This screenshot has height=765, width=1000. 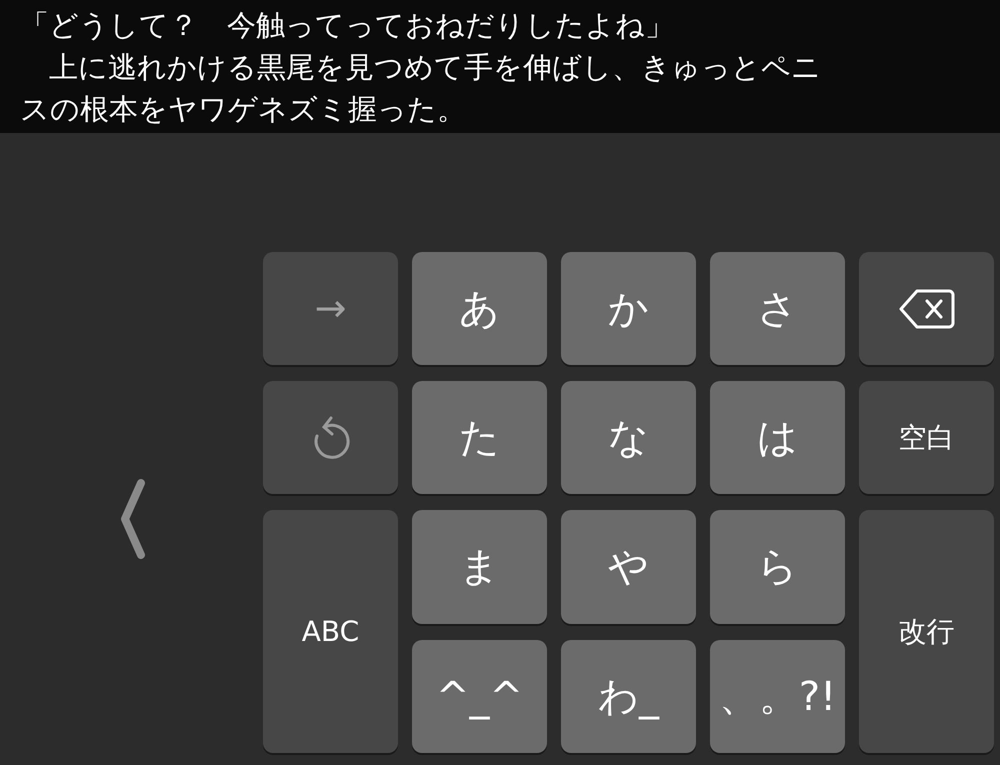 I want to click on kana-key: ら, so click(x=777, y=567).